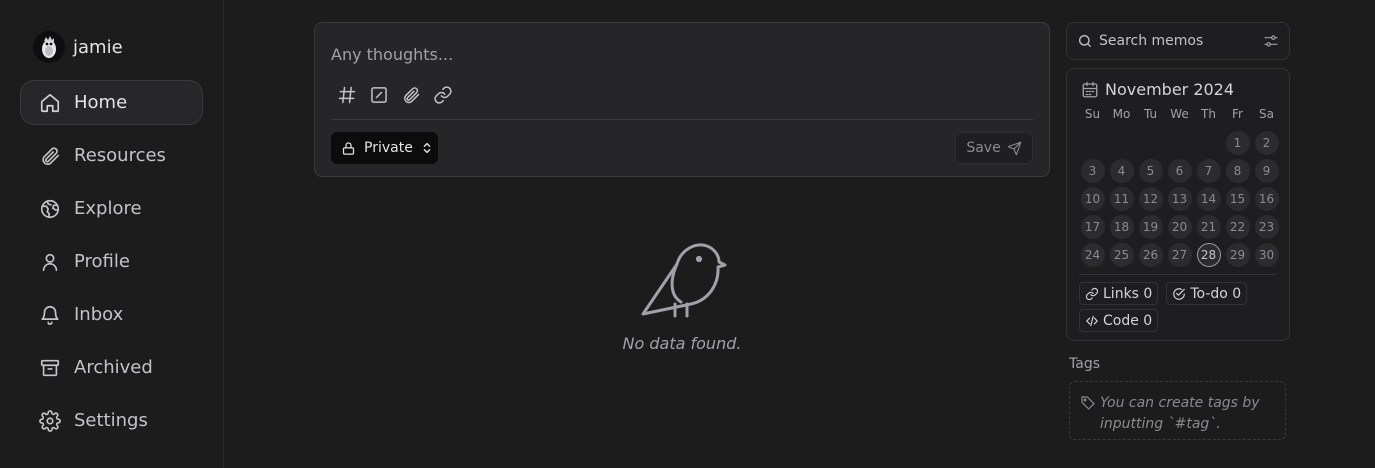  I want to click on bell-icon, so click(50, 315).